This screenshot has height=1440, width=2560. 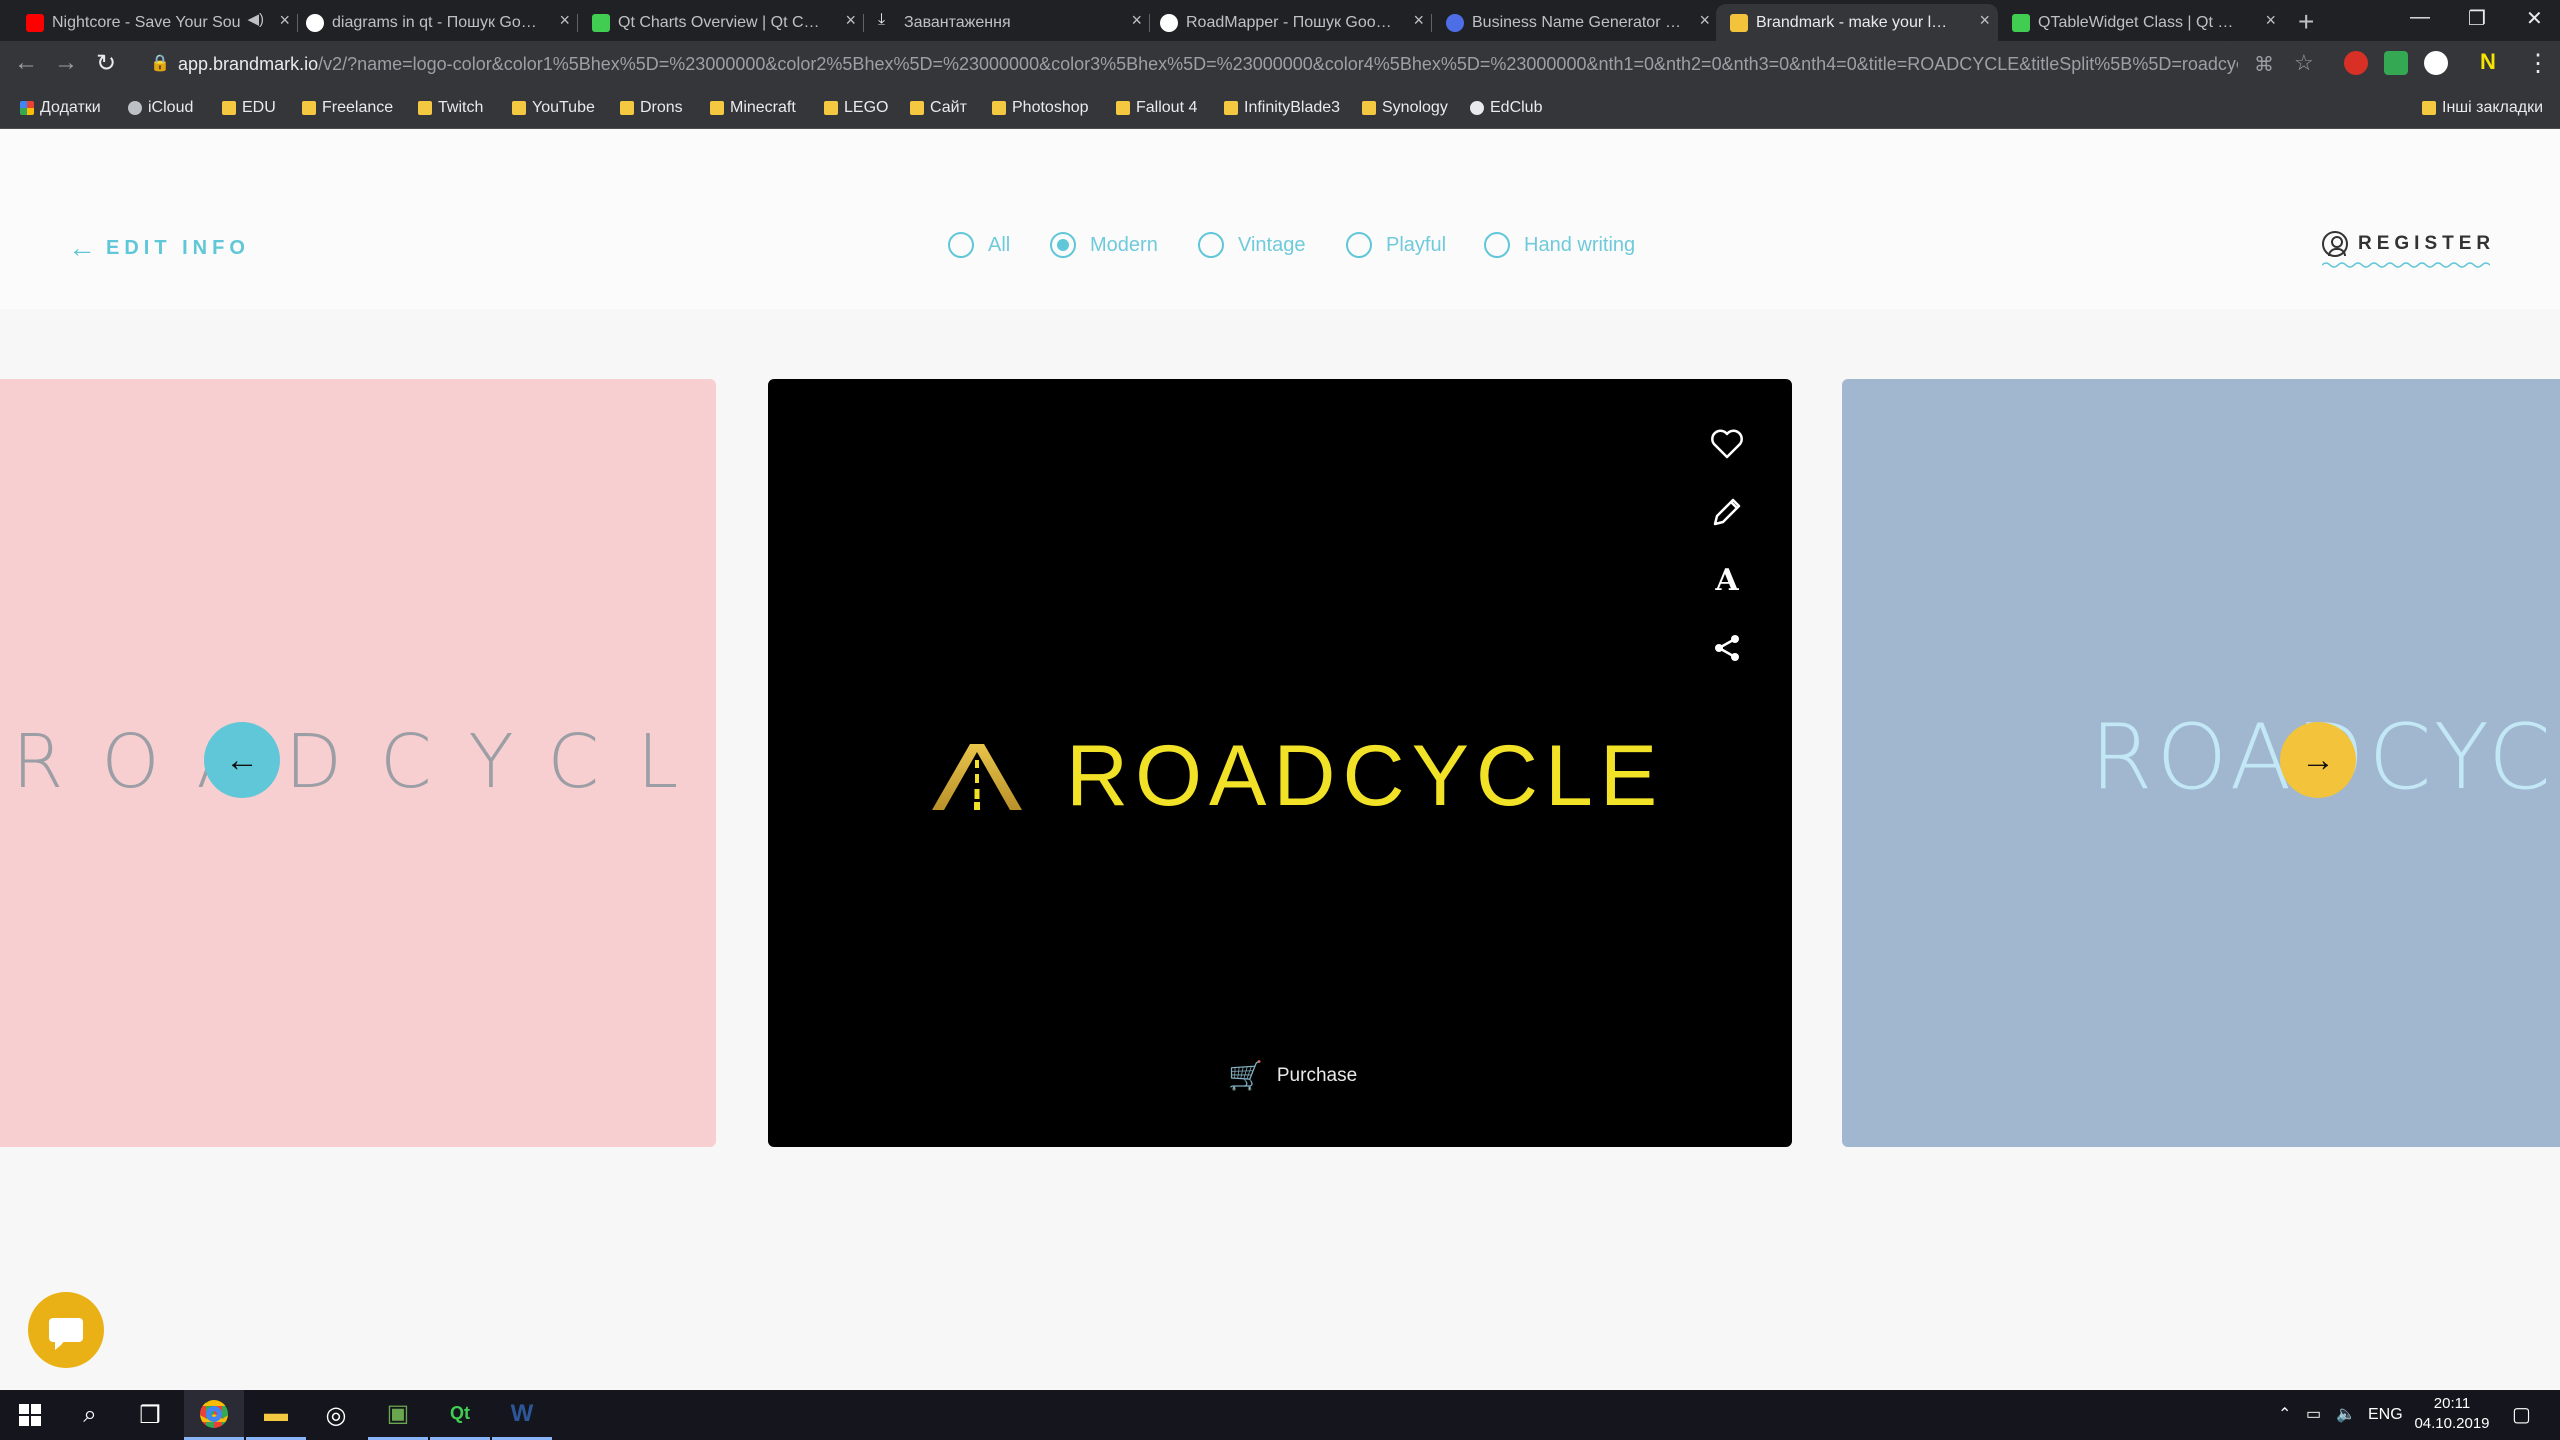 I want to click on cart-icon: 🛒, so click(x=1245, y=1075).